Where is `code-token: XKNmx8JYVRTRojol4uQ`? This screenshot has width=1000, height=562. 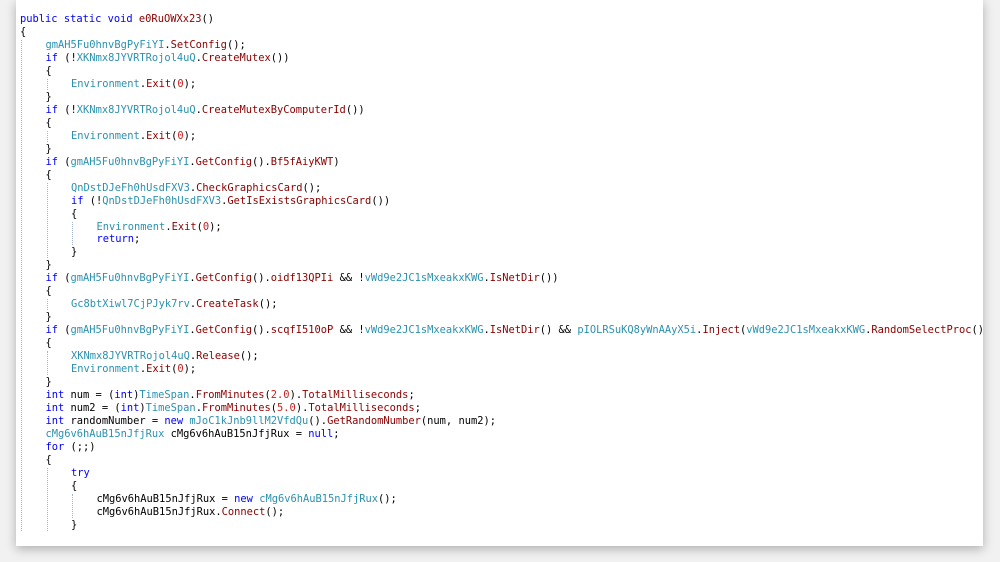 code-token: XKNmx8JYVRTRojol4uQ is located at coordinates (130, 356).